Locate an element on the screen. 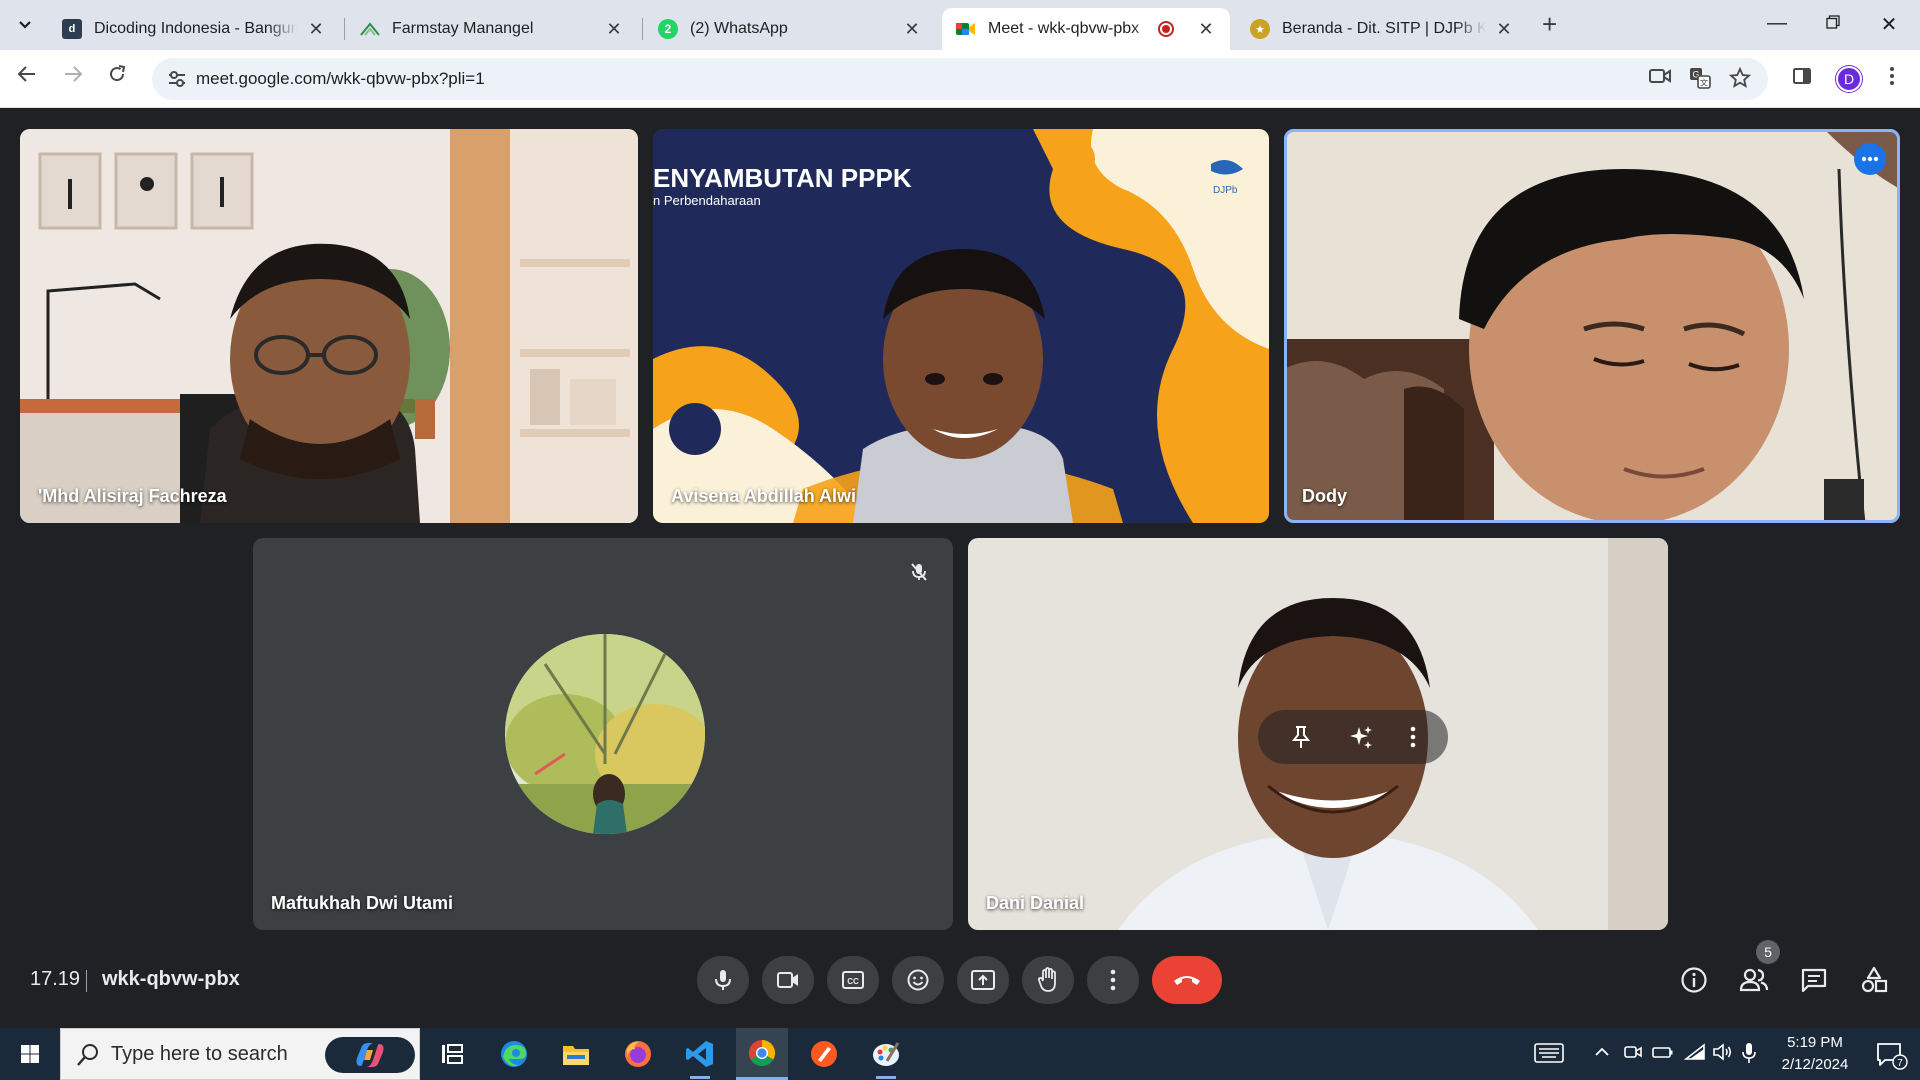 The width and height of the screenshot is (1920, 1080). djpb-icon: ★ is located at coordinates (1260, 29).